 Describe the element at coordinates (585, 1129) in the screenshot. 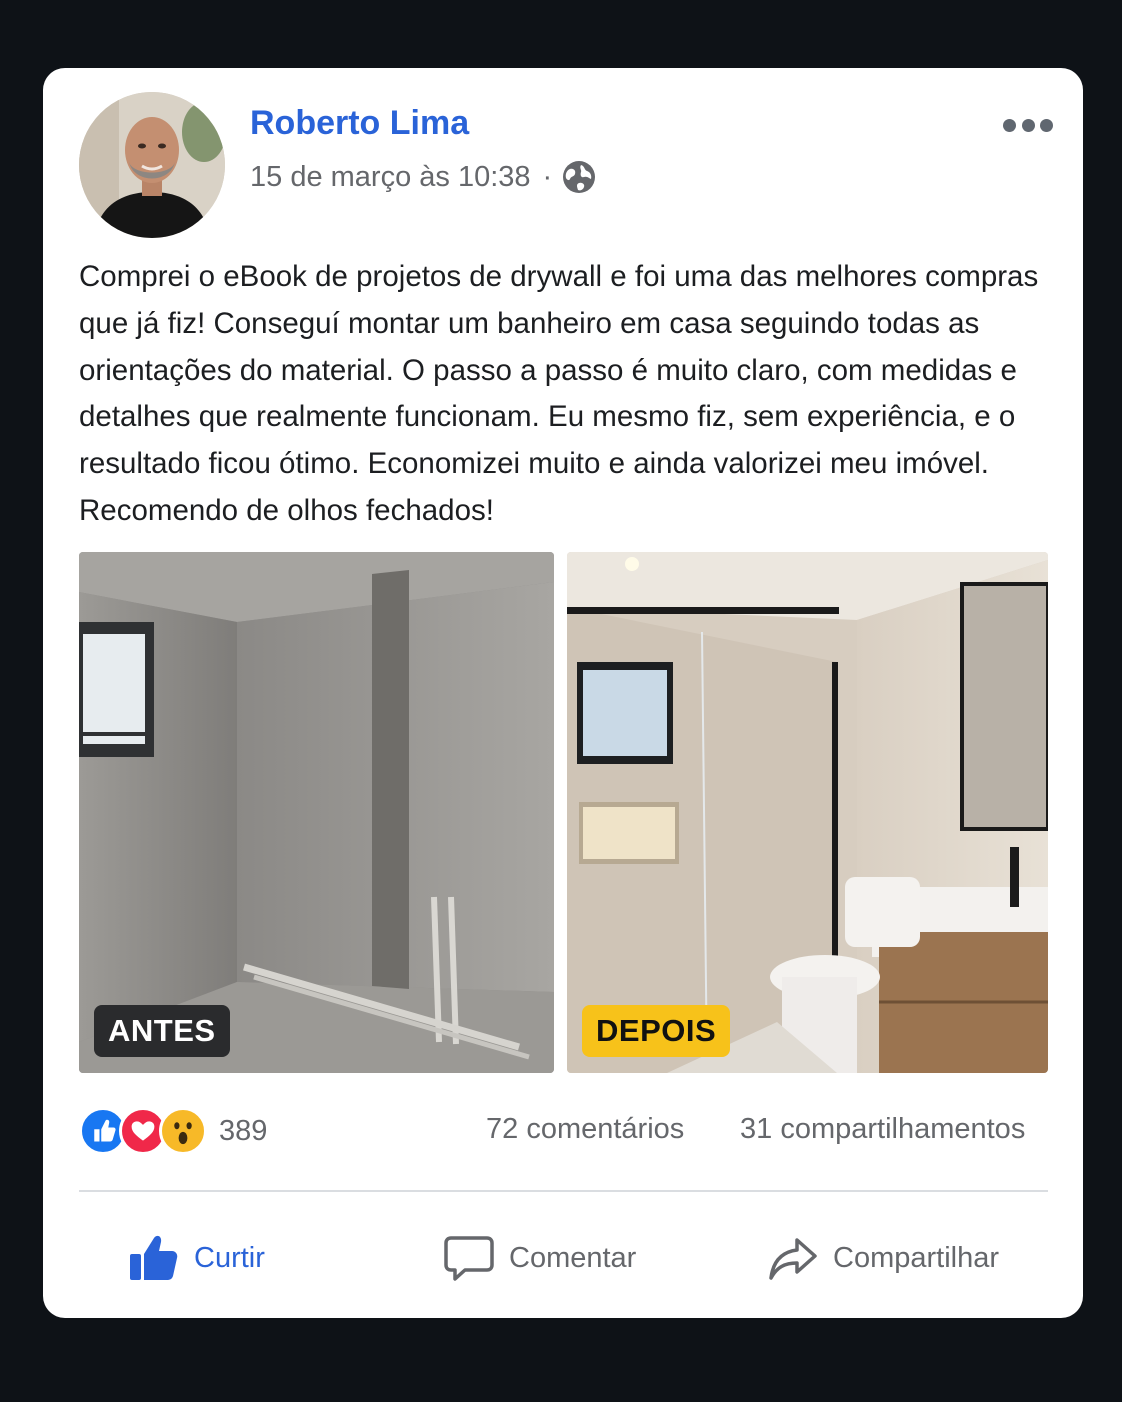

I see `comments-count: 72 comentários` at that location.